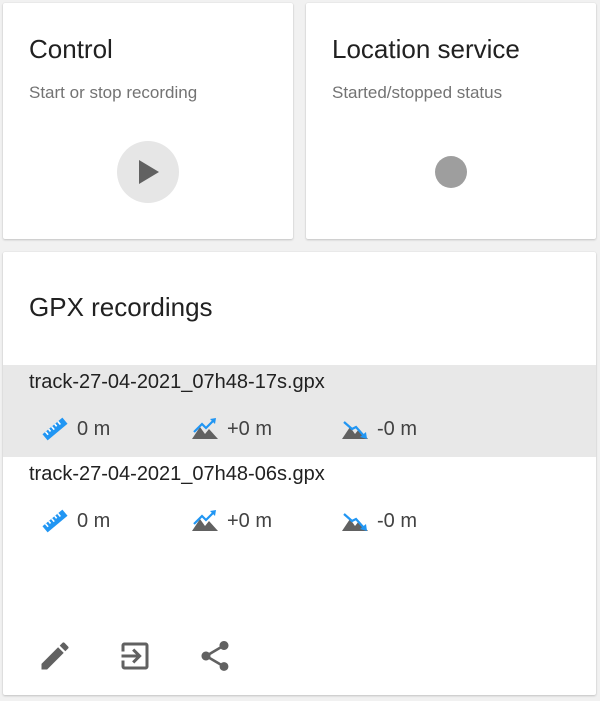 The height and width of the screenshot is (701, 600). I want to click on location-title: Location service, so click(426, 49).